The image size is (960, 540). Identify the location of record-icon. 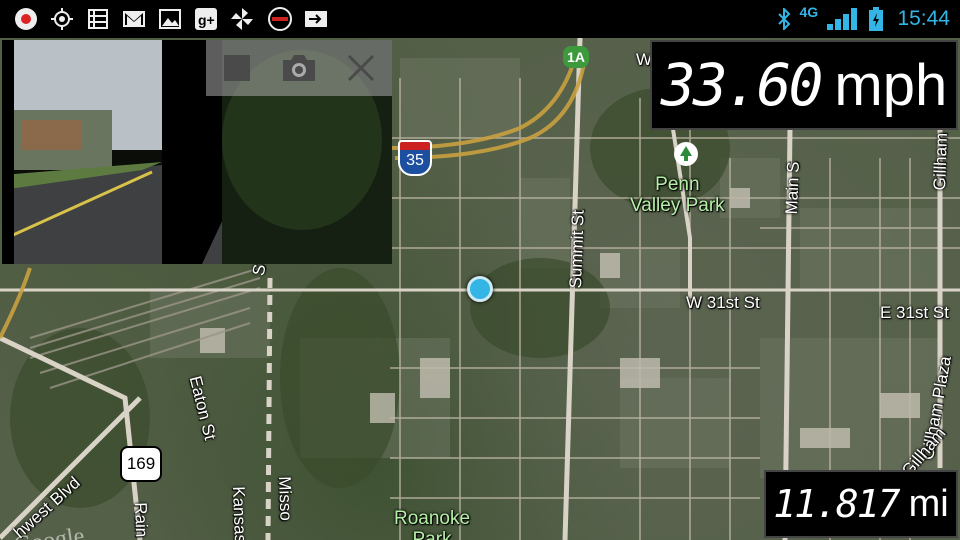
(26, 19).